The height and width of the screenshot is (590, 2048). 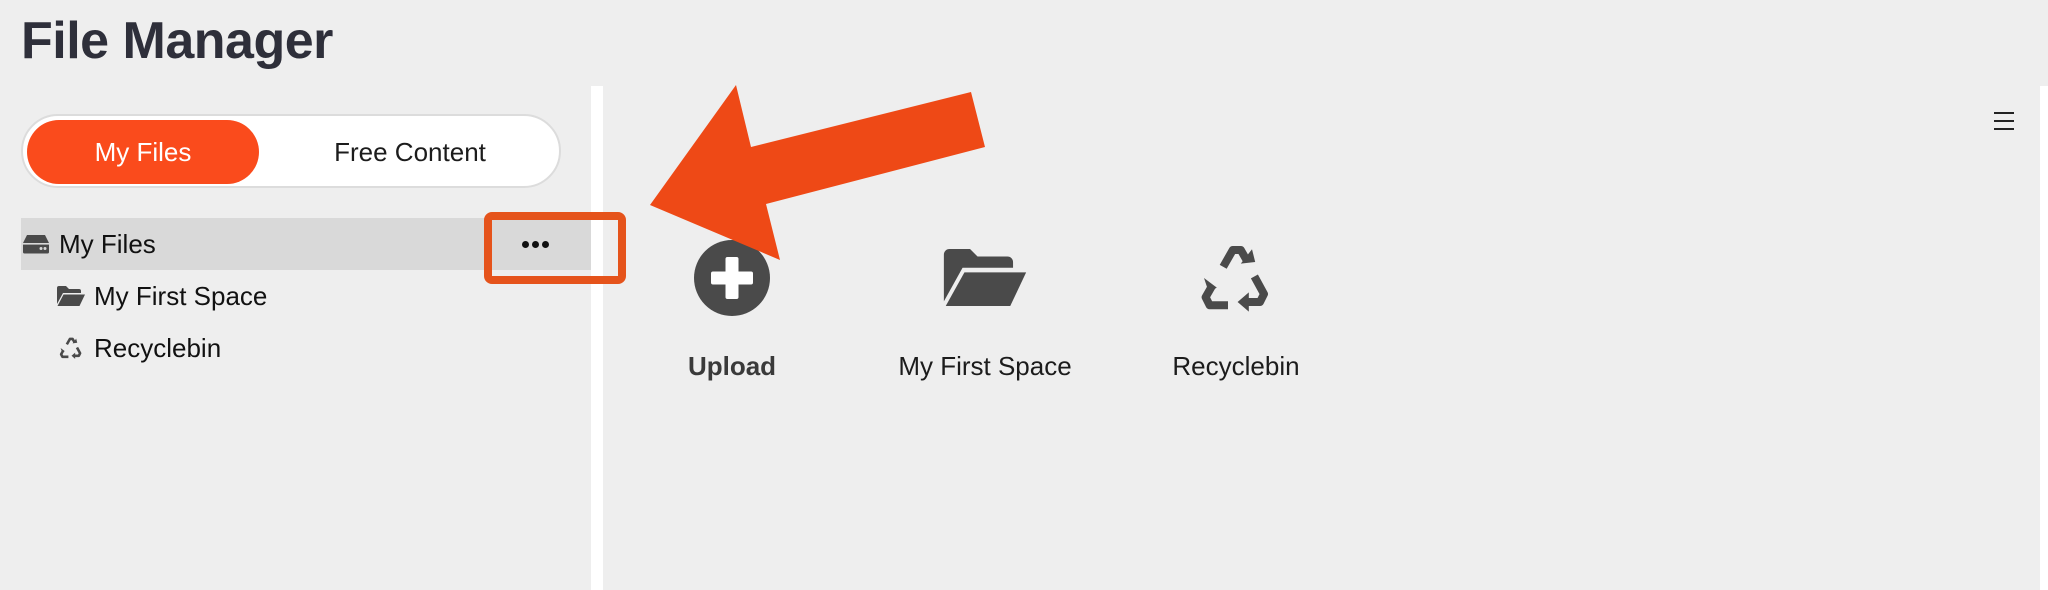 I want to click on view-toggle: My Files Free Content, so click(x=291, y=151).